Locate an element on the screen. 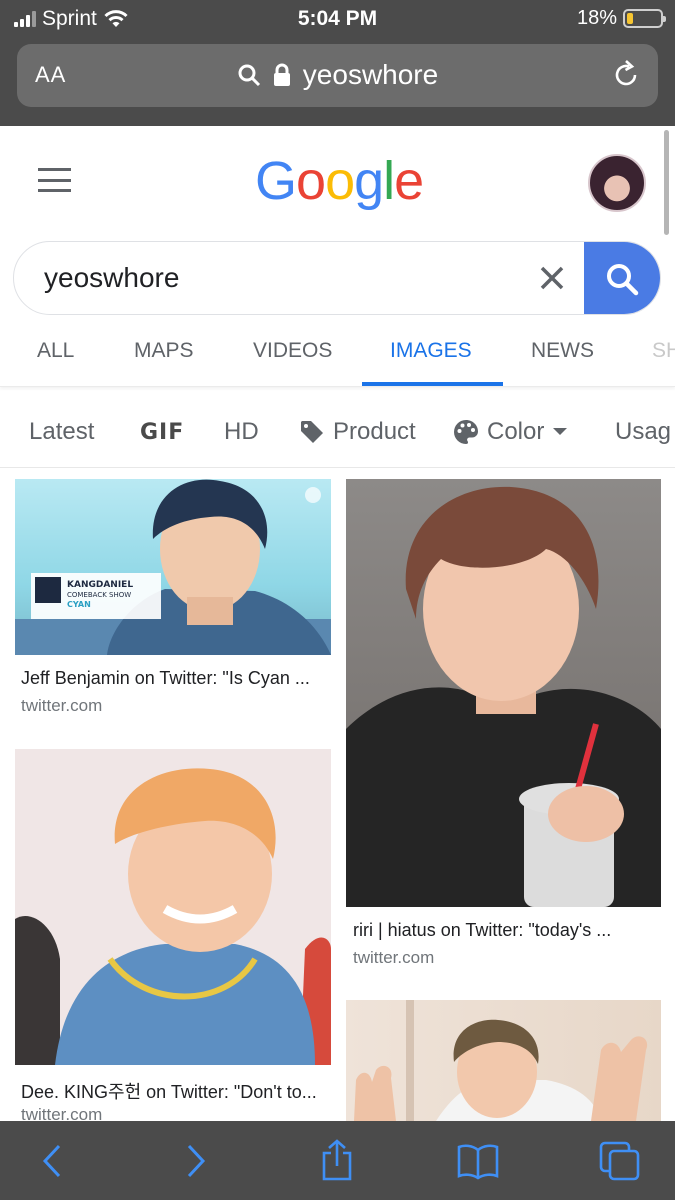  clear-icon is located at coordinates (552, 278).